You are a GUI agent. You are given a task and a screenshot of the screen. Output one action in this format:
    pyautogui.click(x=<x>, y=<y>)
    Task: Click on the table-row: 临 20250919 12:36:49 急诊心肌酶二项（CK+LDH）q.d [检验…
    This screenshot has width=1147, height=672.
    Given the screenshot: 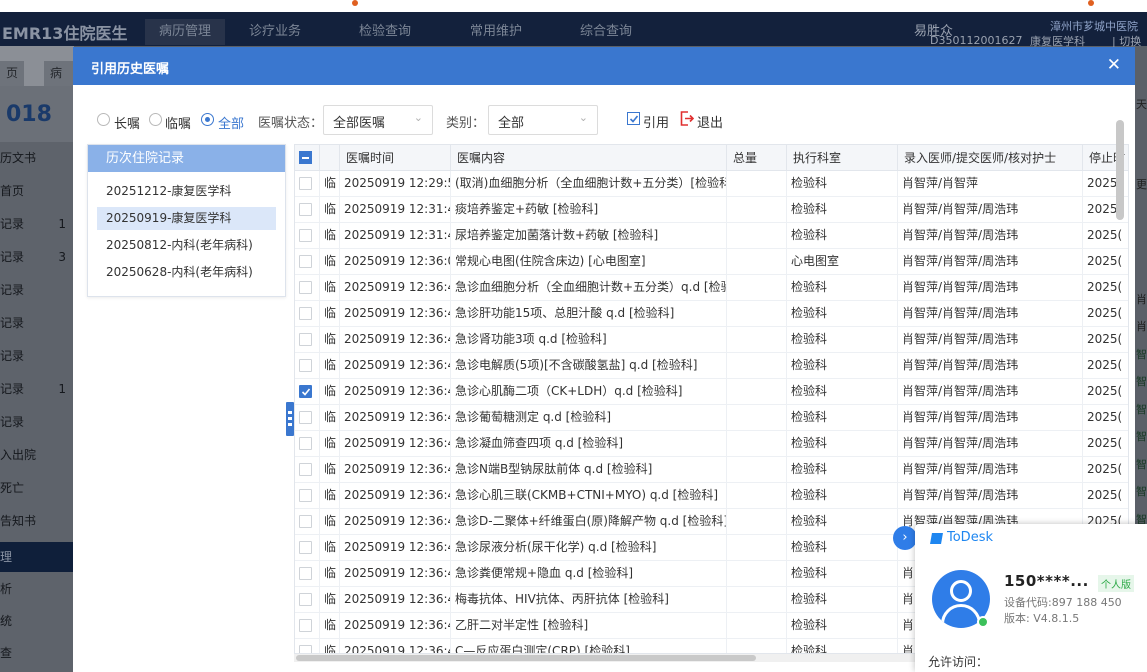 What is the action you would take?
    pyautogui.click(x=711, y=392)
    